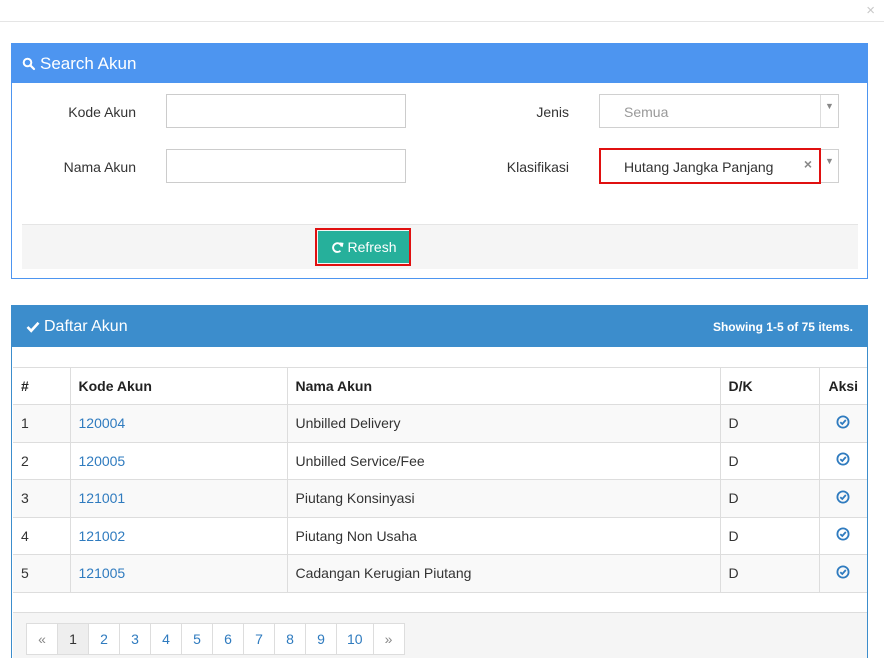 The height and width of the screenshot is (658, 884). I want to click on pagination-page-8: 8, so click(290, 639).